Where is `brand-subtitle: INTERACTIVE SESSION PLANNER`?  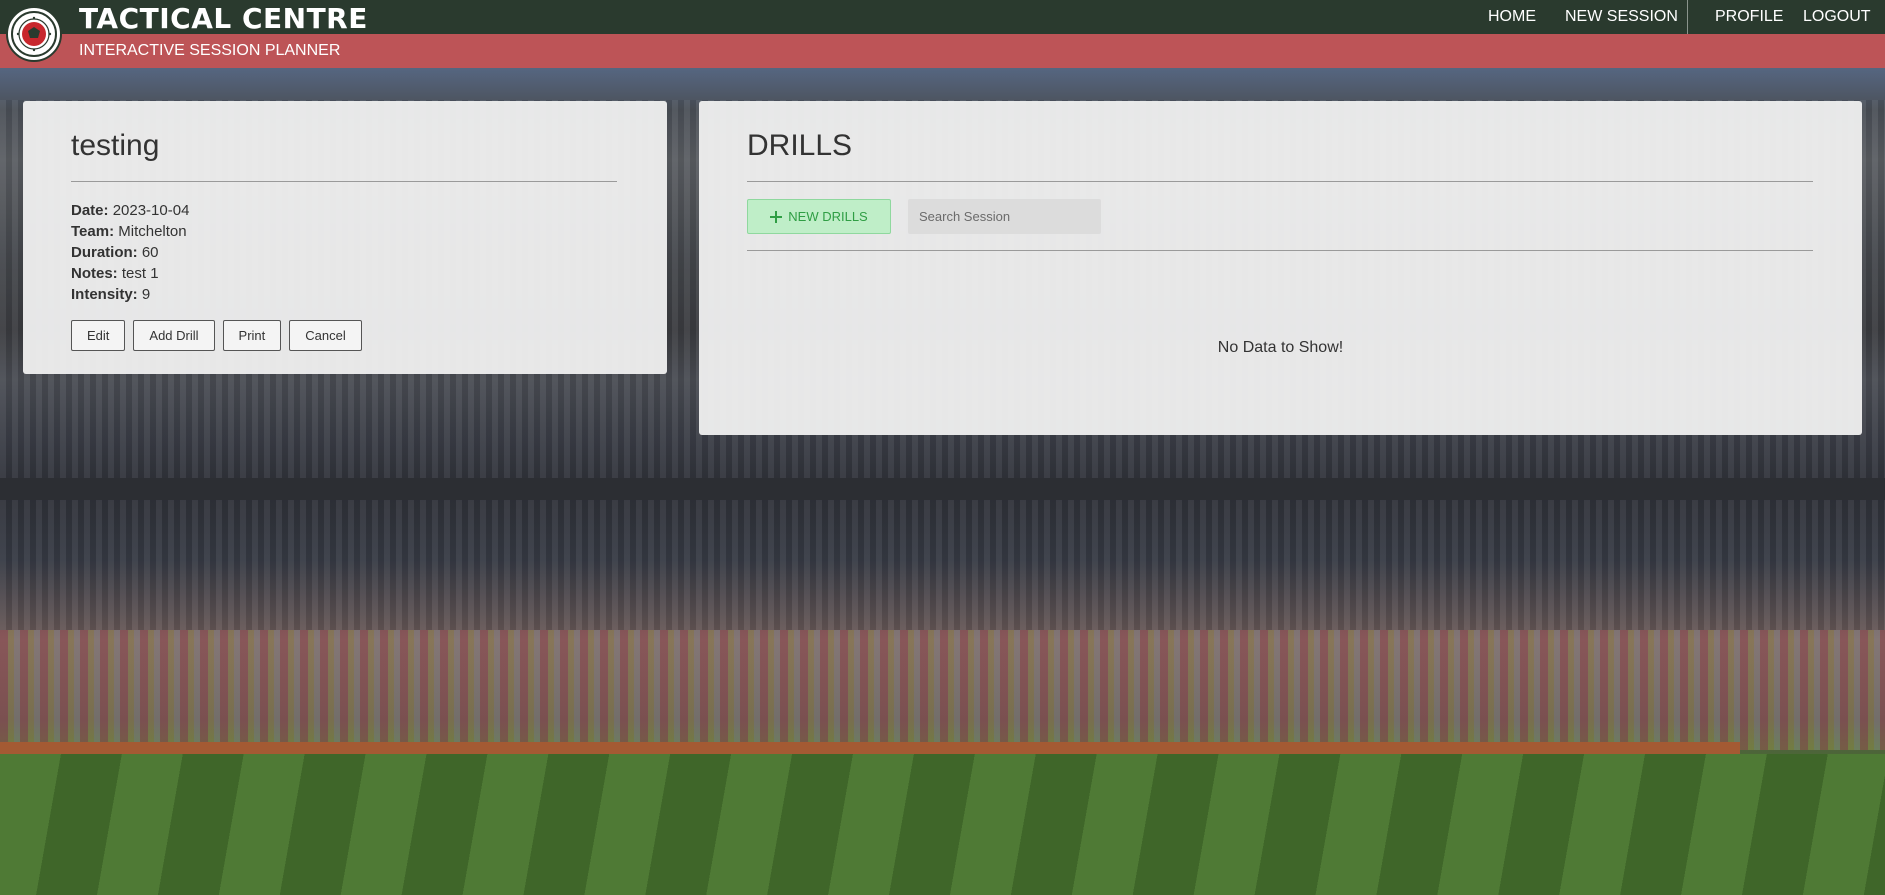
brand-subtitle: INTERACTIVE SESSION PLANNER is located at coordinates (210, 50).